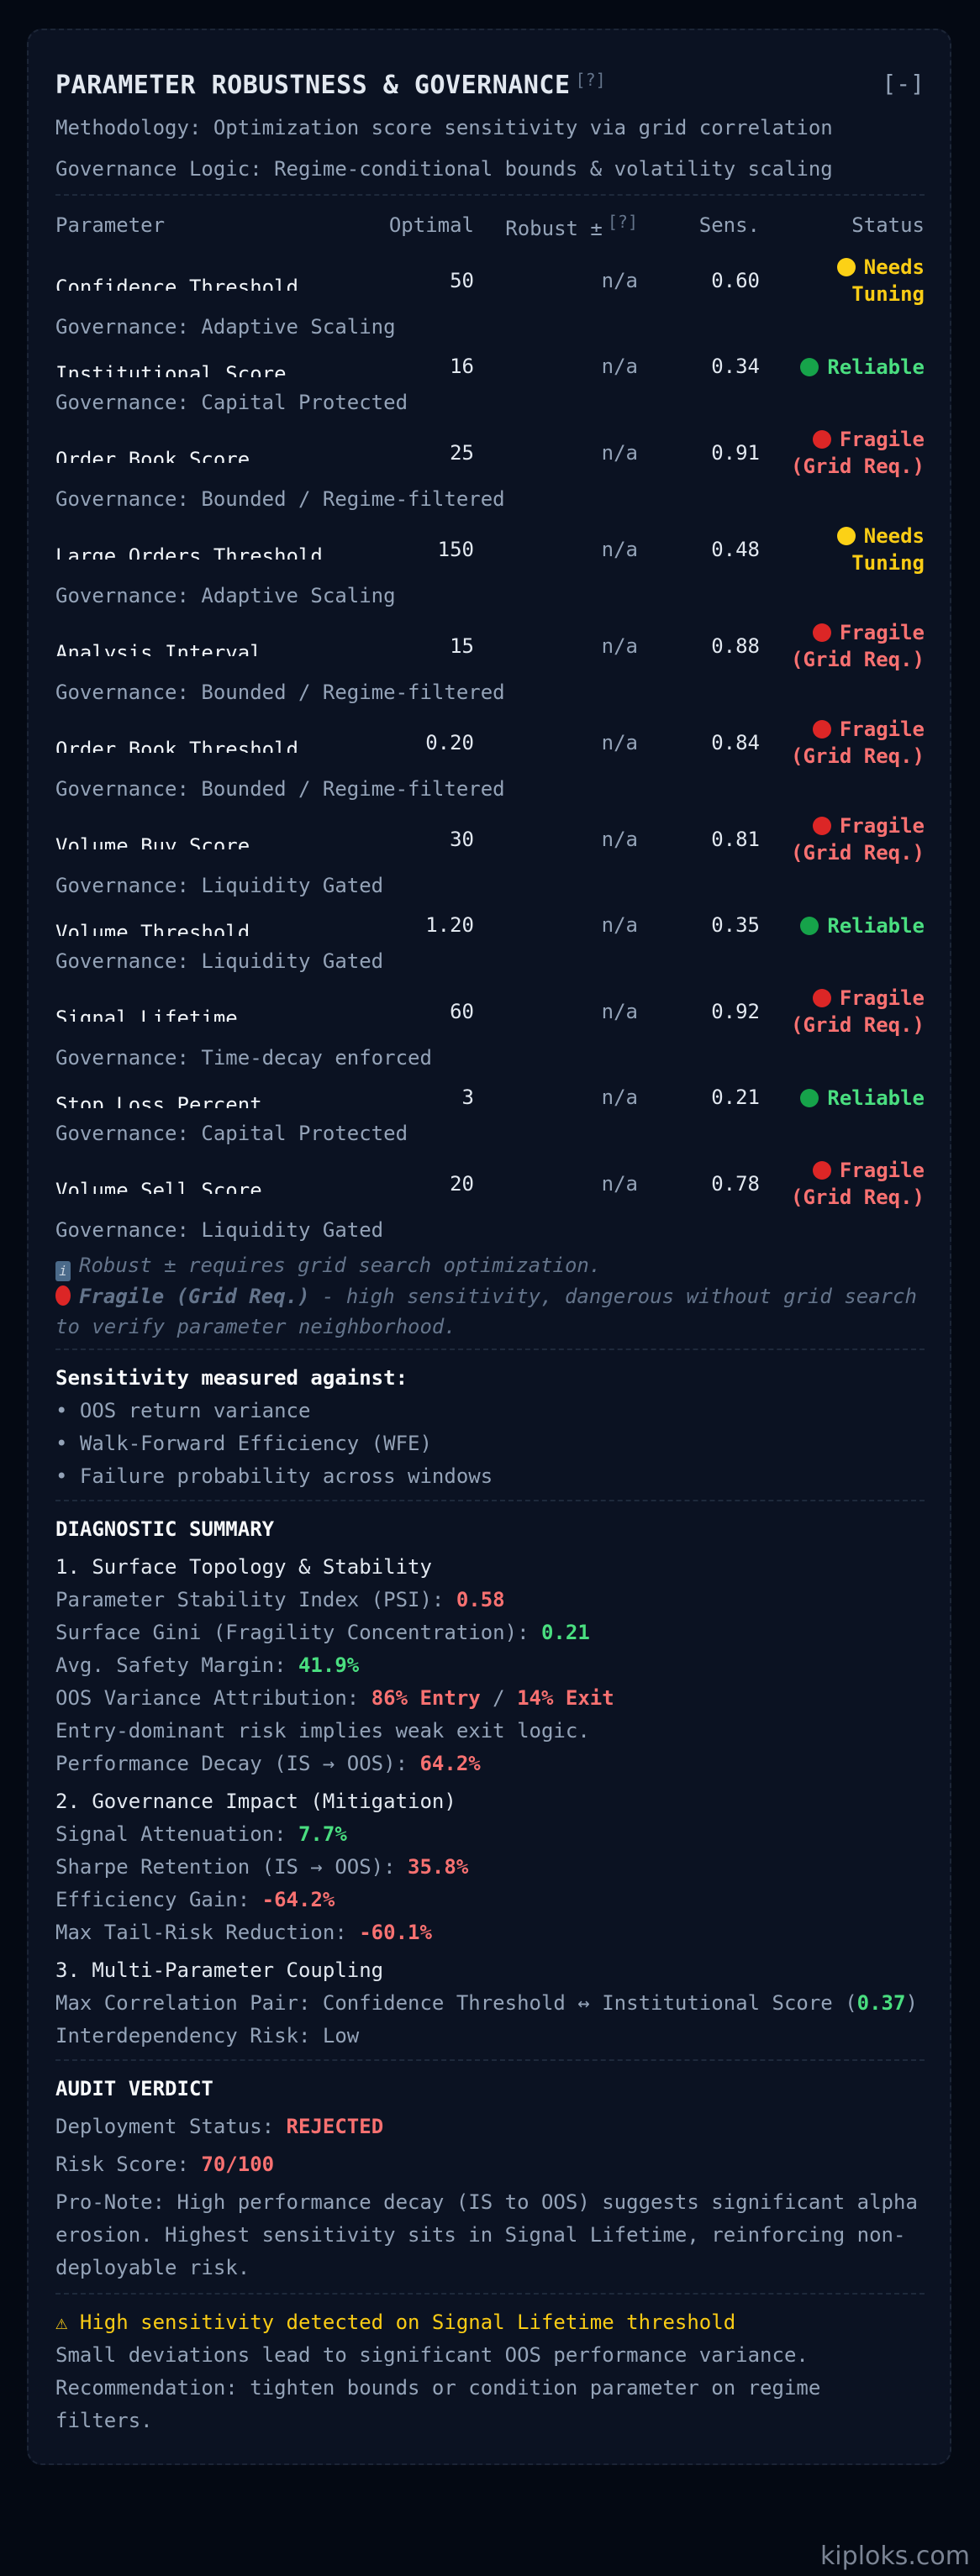 The image size is (980, 2576). I want to click on sensitivity-item: • OOS return variance, so click(183, 1410).